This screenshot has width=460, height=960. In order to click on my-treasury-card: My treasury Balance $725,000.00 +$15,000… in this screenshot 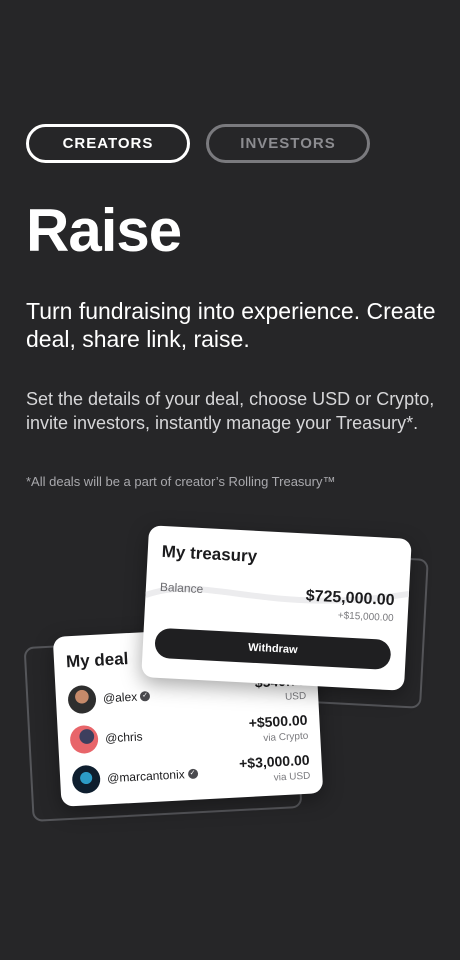, I will do `click(276, 608)`.